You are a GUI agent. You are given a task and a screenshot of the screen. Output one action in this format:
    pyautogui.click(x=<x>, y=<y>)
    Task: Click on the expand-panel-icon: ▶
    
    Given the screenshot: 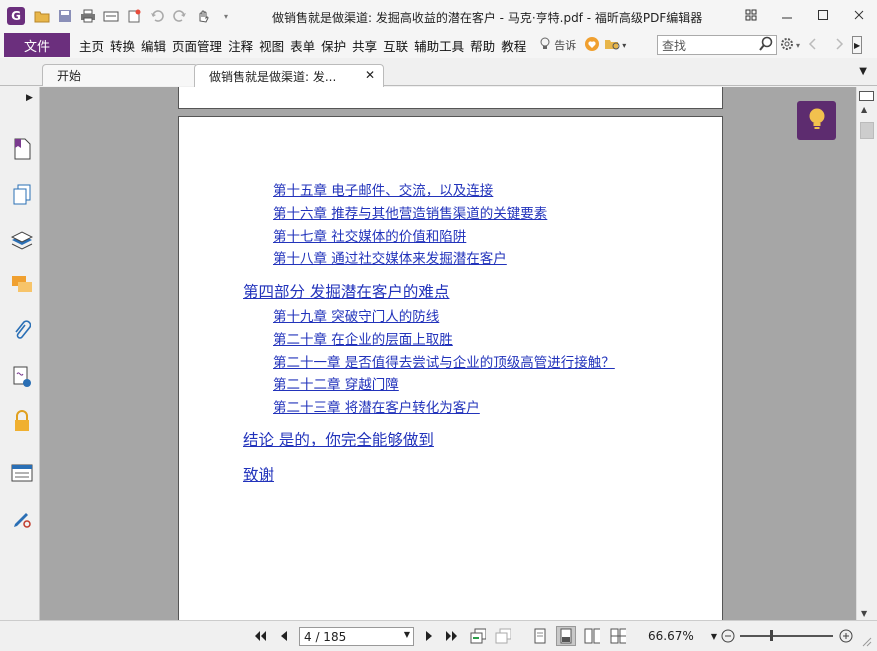 What is the action you would take?
    pyautogui.click(x=29, y=98)
    